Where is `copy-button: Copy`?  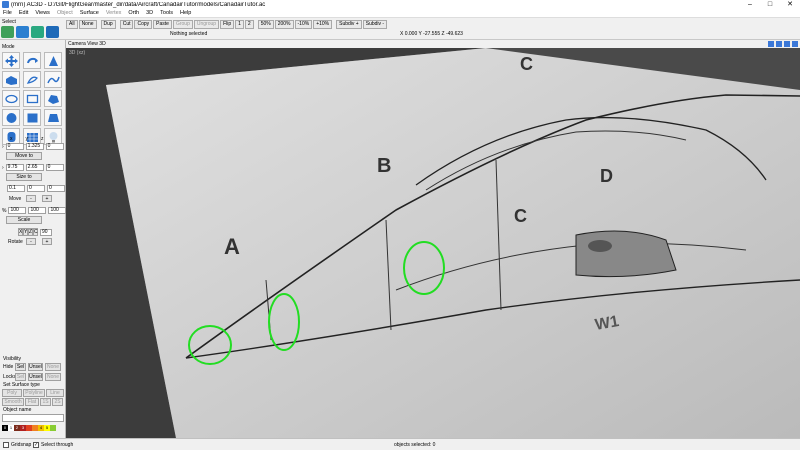 copy-button: Copy is located at coordinates (143, 24).